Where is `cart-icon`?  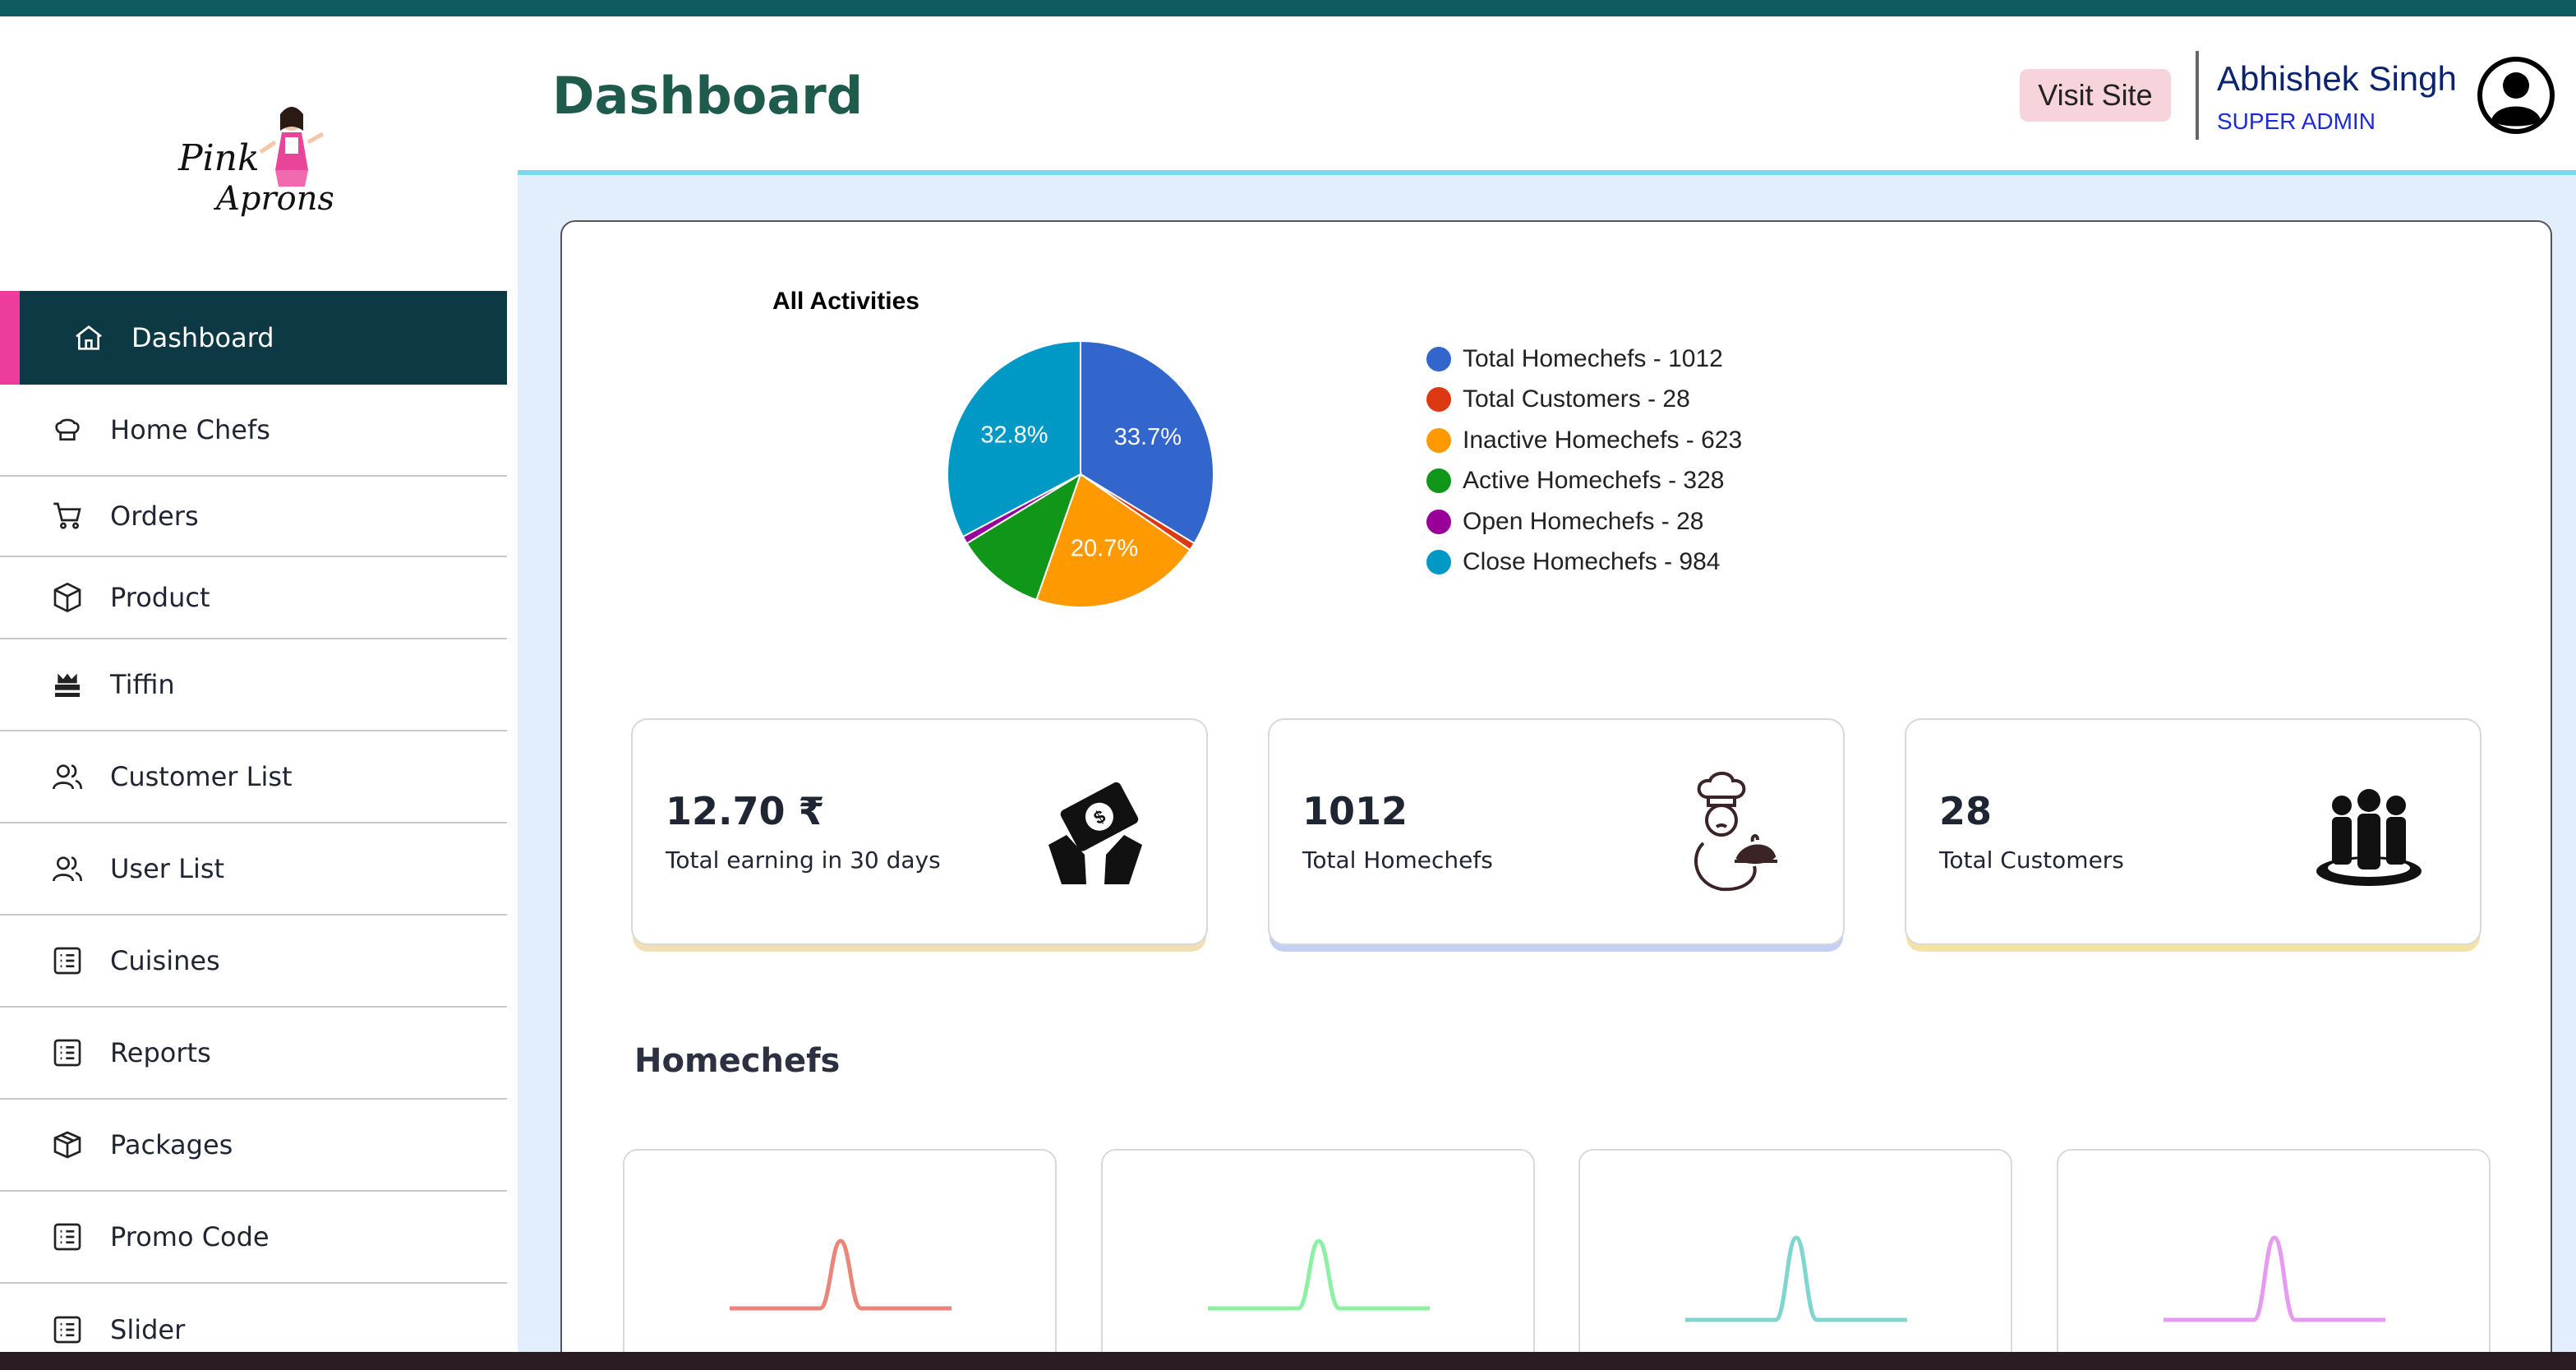 cart-icon is located at coordinates (67, 516).